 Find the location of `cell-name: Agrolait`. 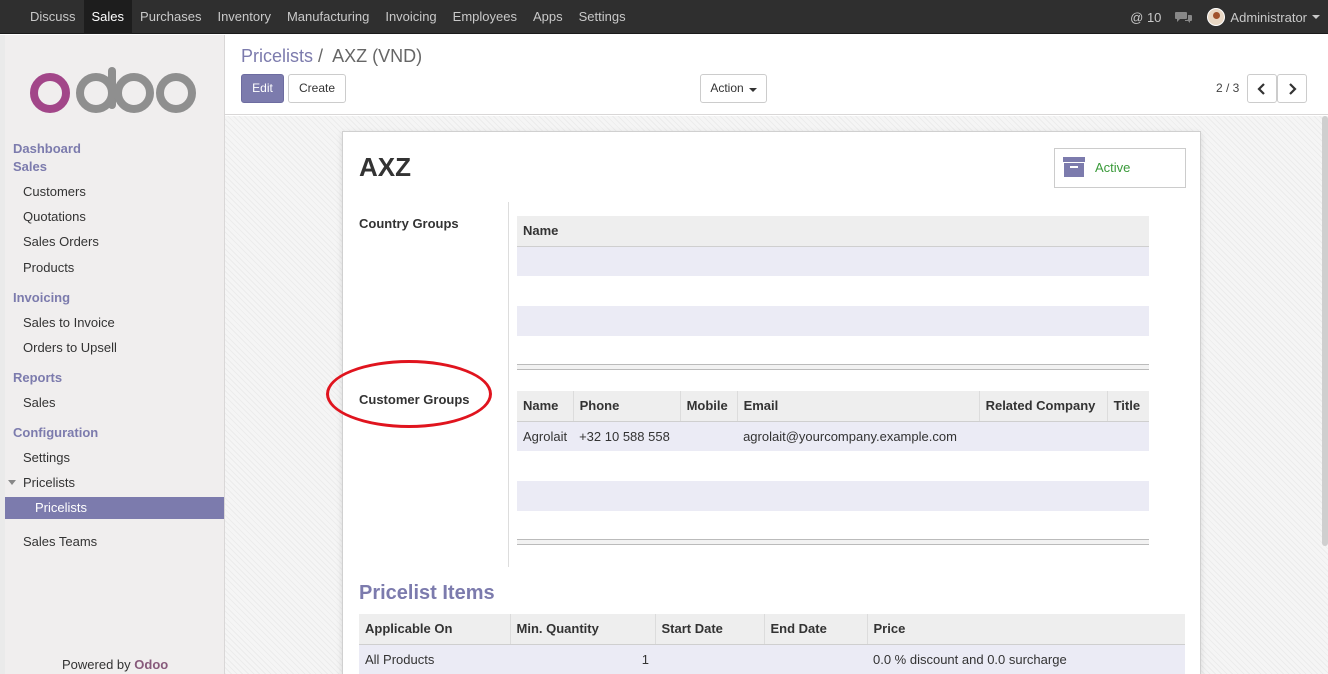

cell-name: Agrolait is located at coordinates (545, 436).